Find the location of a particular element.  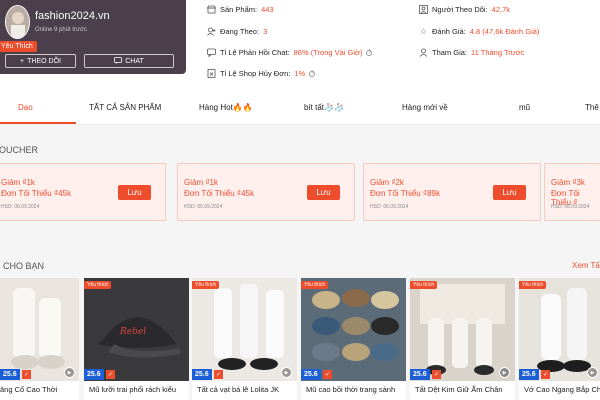

stat-chat-response-label: Tỉ Lệ Phản Hồi Chat: is located at coordinates (255, 52).